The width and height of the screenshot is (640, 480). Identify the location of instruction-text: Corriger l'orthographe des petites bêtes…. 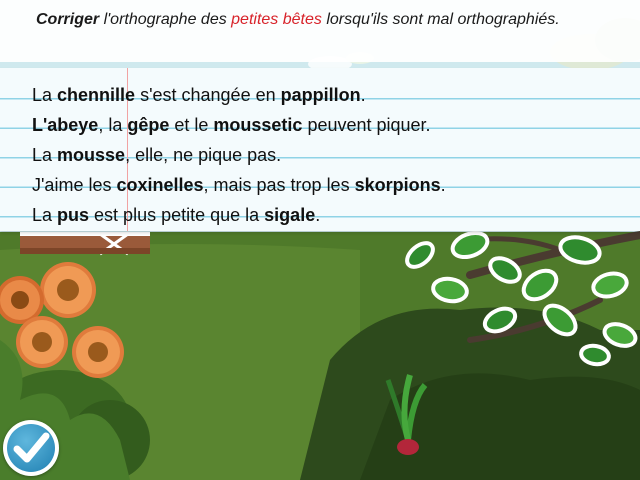
(320, 31).